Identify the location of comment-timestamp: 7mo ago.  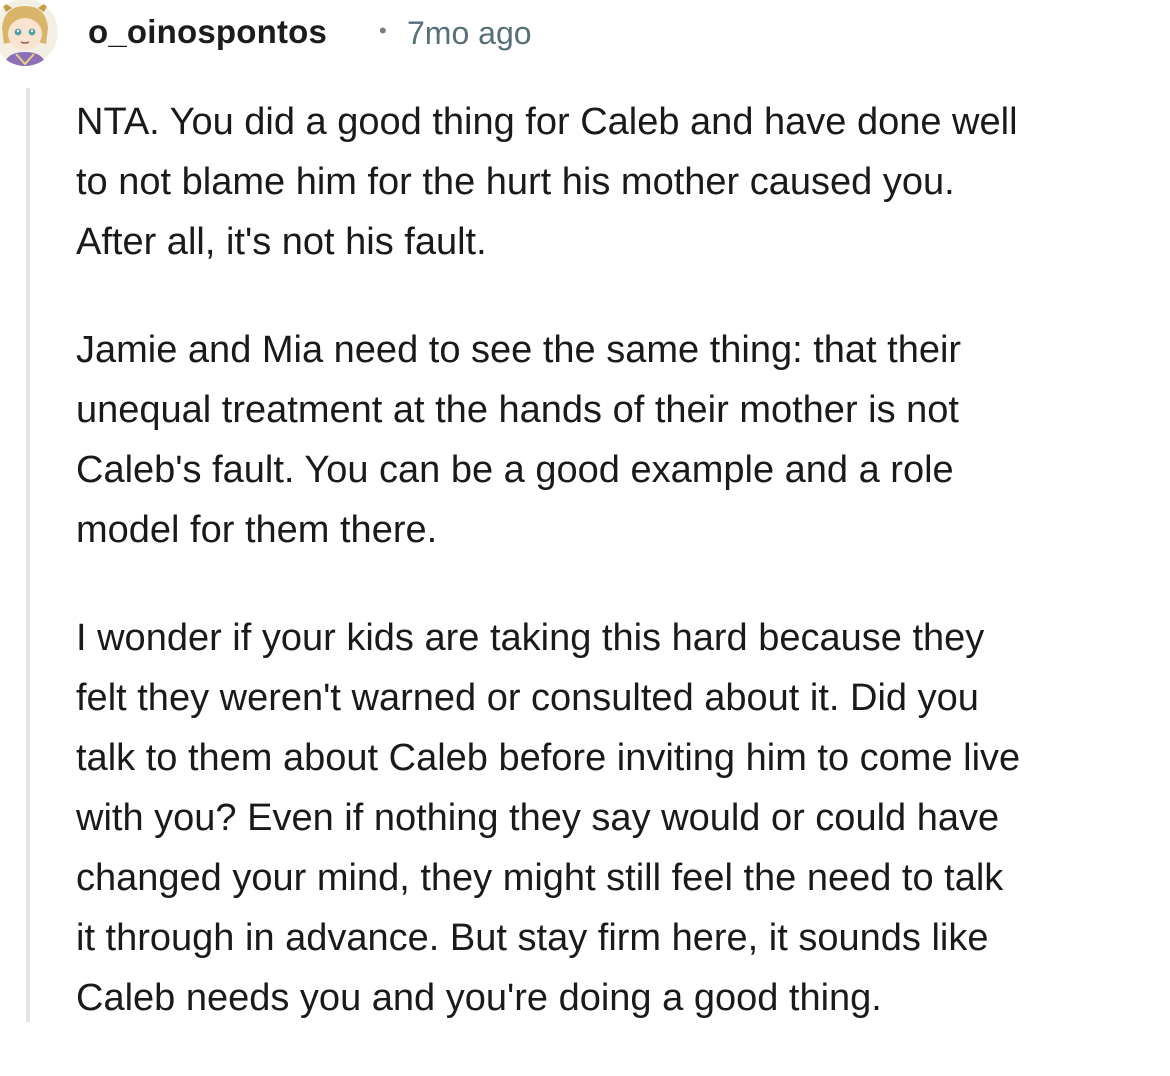
(469, 33).